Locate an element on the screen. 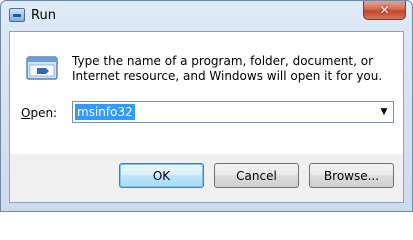  close-button: ✕ is located at coordinates (384, 10).